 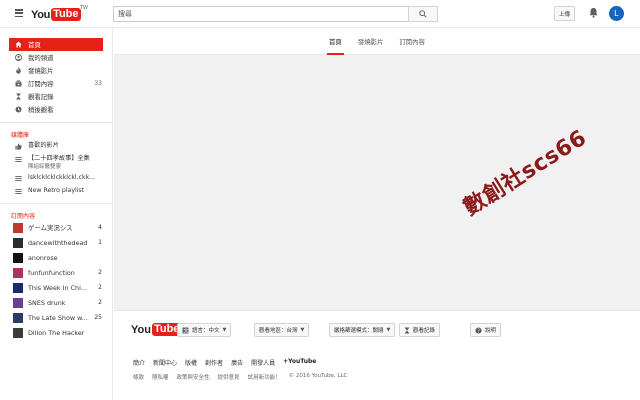 What do you see at coordinates (56, 272) in the screenshot?
I see `sidebar-item-subscription: funfunfunction 2` at bounding box center [56, 272].